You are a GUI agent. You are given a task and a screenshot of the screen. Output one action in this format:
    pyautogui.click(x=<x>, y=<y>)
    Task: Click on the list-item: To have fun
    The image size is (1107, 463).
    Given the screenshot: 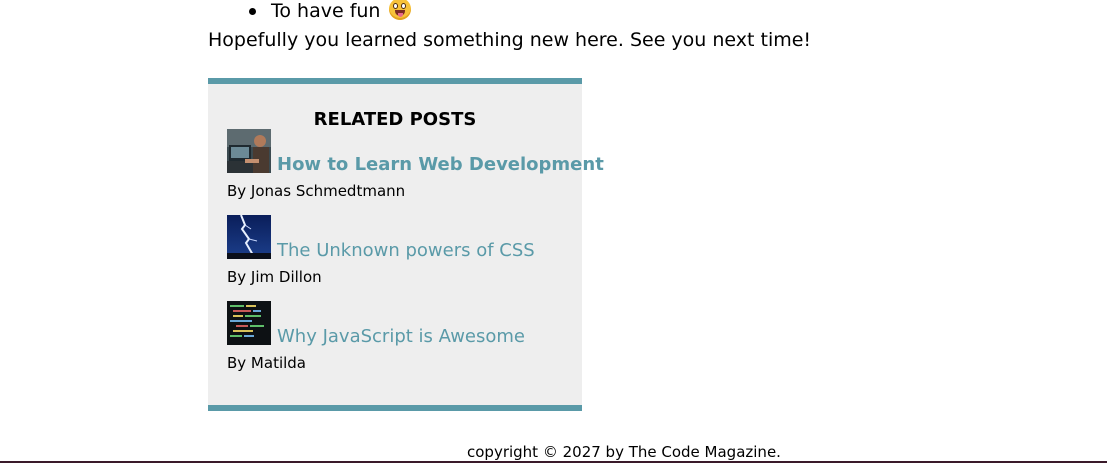 What is the action you would take?
    pyautogui.click(x=330, y=12)
    